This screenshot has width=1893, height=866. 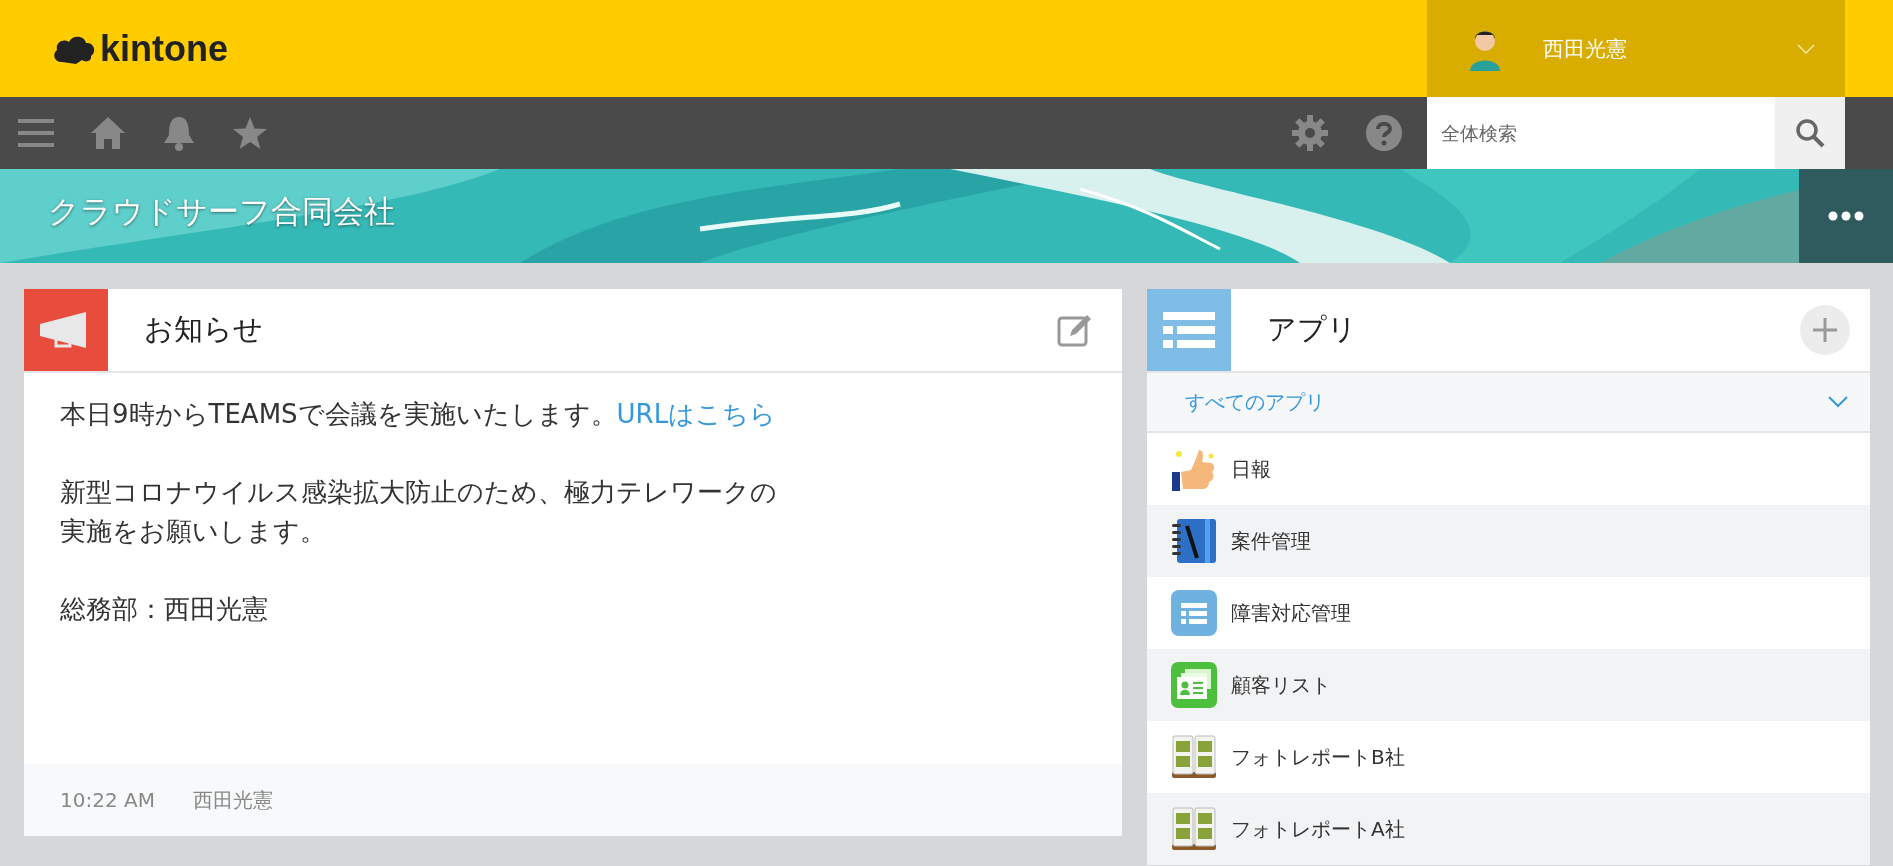 What do you see at coordinates (204, 329) in the screenshot?
I see `card-title: お知らせ` at bounding box center [204, 329].